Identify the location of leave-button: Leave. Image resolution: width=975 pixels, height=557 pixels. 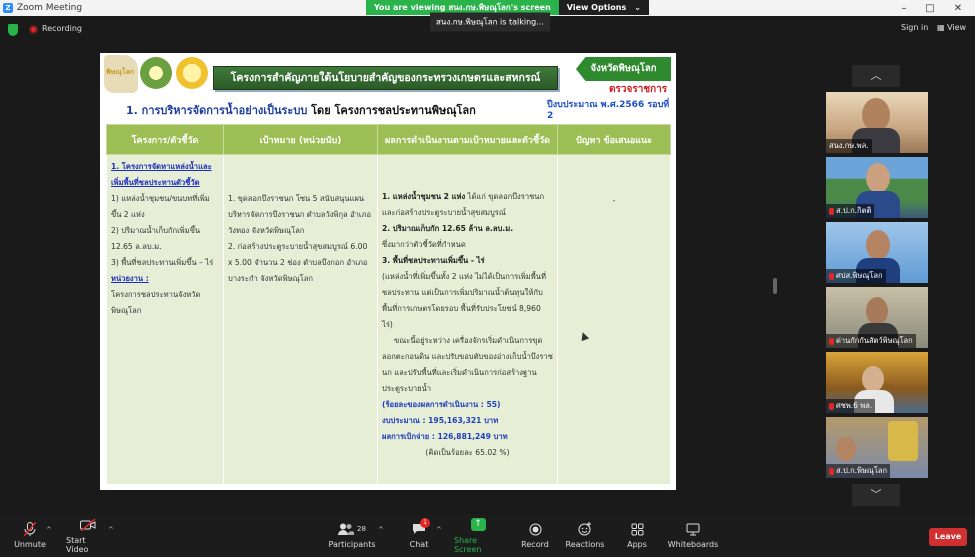
(948, 537).